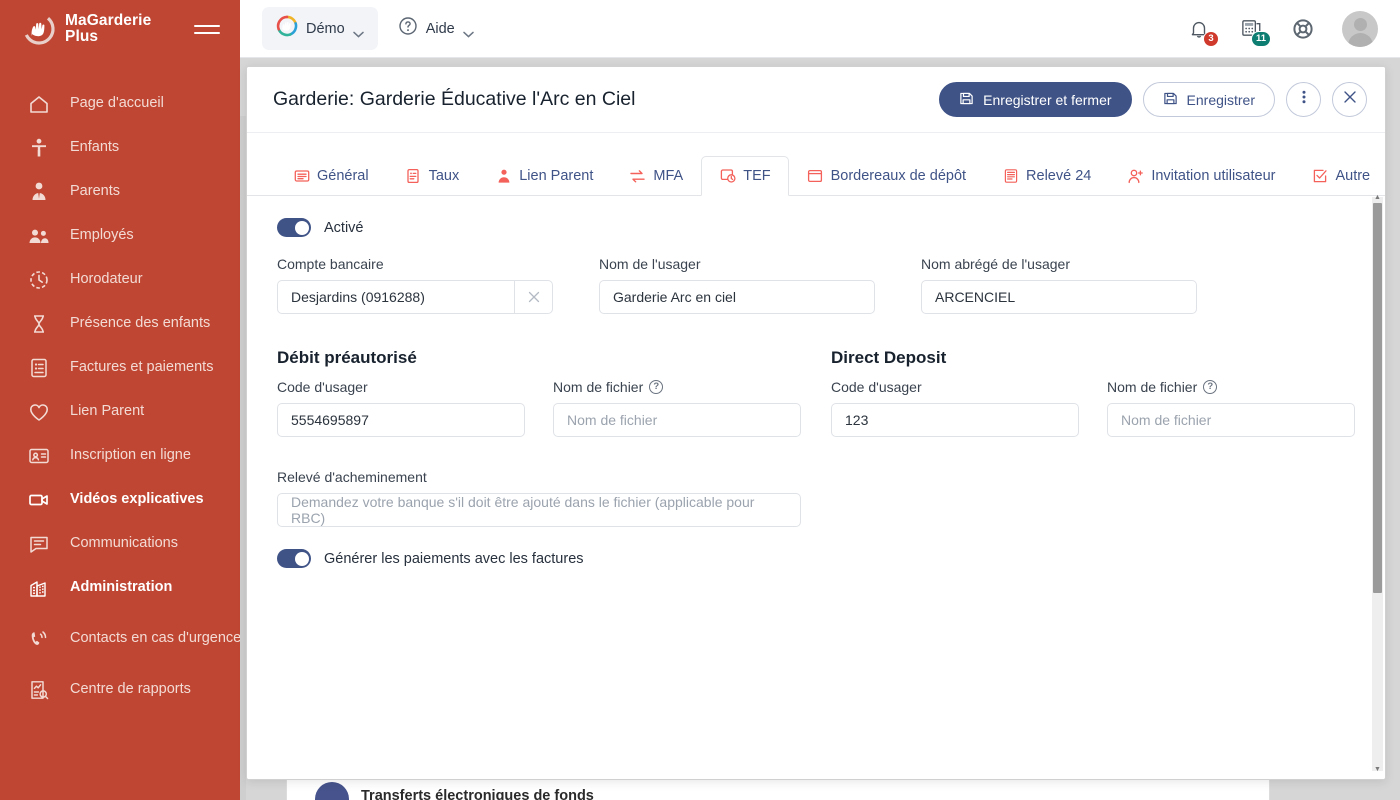 The width and height of the screenshot is (1400, 800). What do you see at coordinates (294, 558) in the screenshot?
I see `generate-payments-toggle` at bounding box center [294, 558].